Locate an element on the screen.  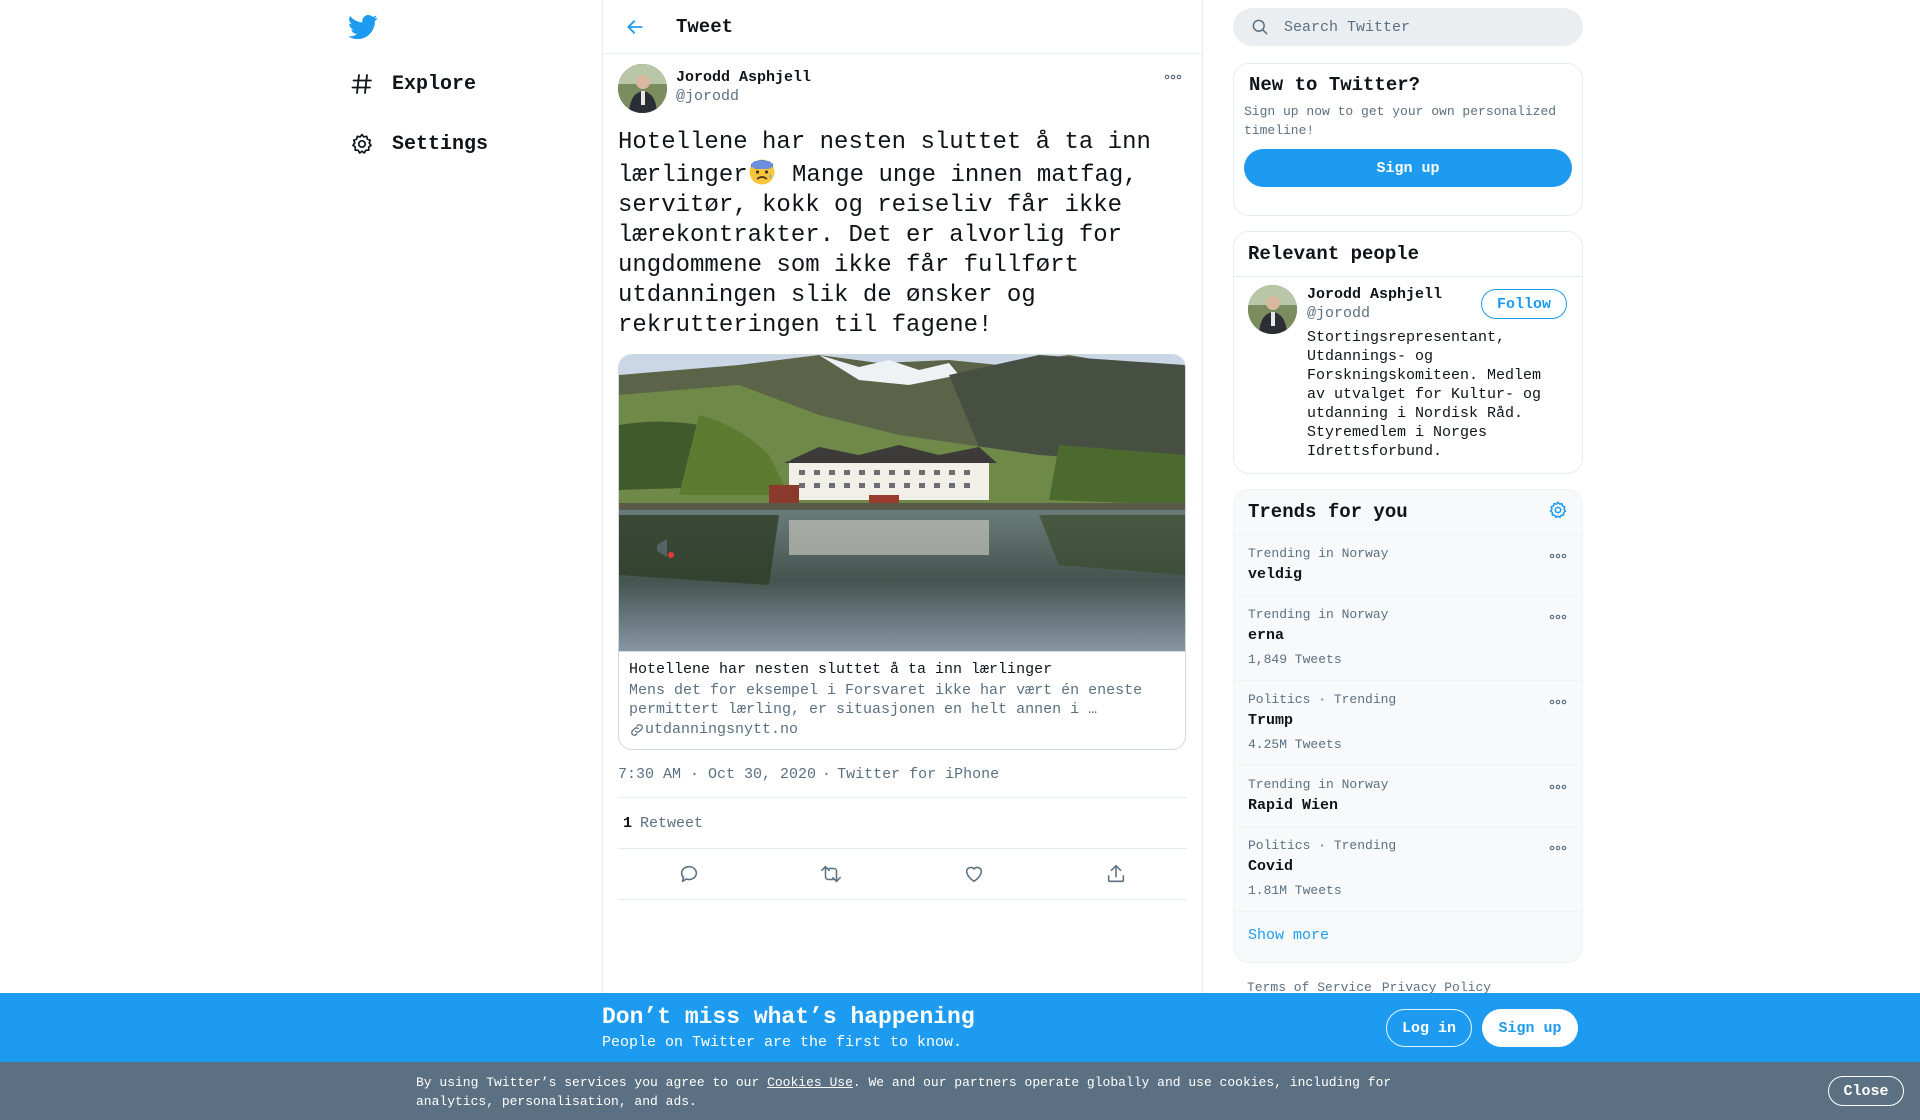
retweet-button is located at coordinates (831, 874).